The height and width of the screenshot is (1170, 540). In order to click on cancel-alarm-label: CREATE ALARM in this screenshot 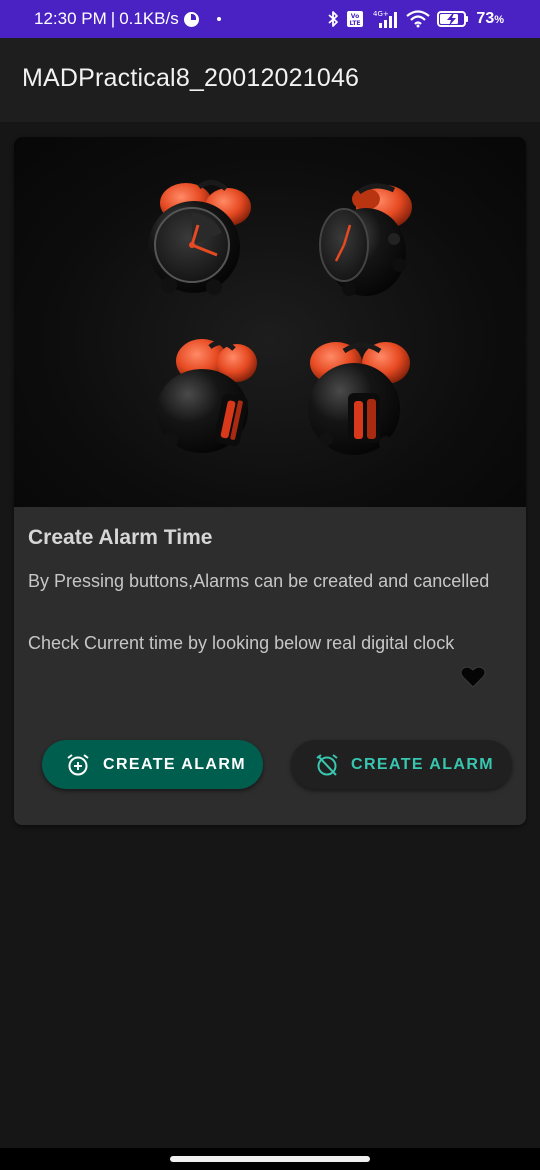, I will do `click(423, 764)`.